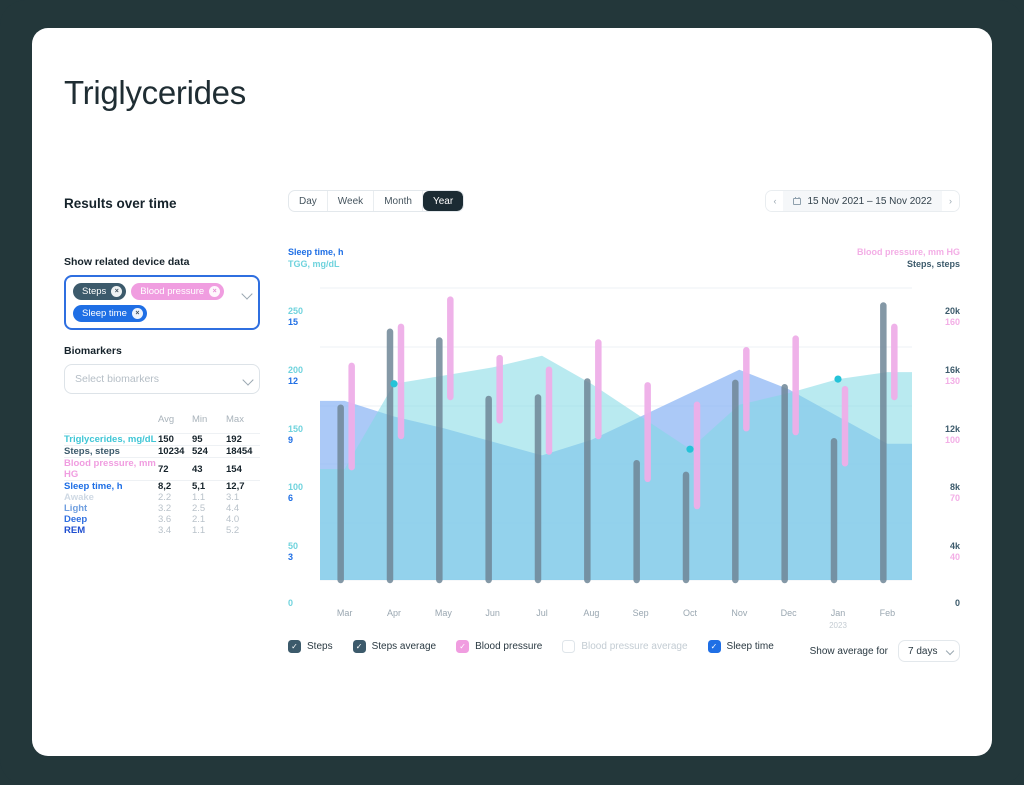 The height and width of the screenshot is (785, 1024). What do you see at coordinates (104, 313) in the screenshot?
I see `chip-sleep-time-label: Sleep time` at bounding box center [104, 313].